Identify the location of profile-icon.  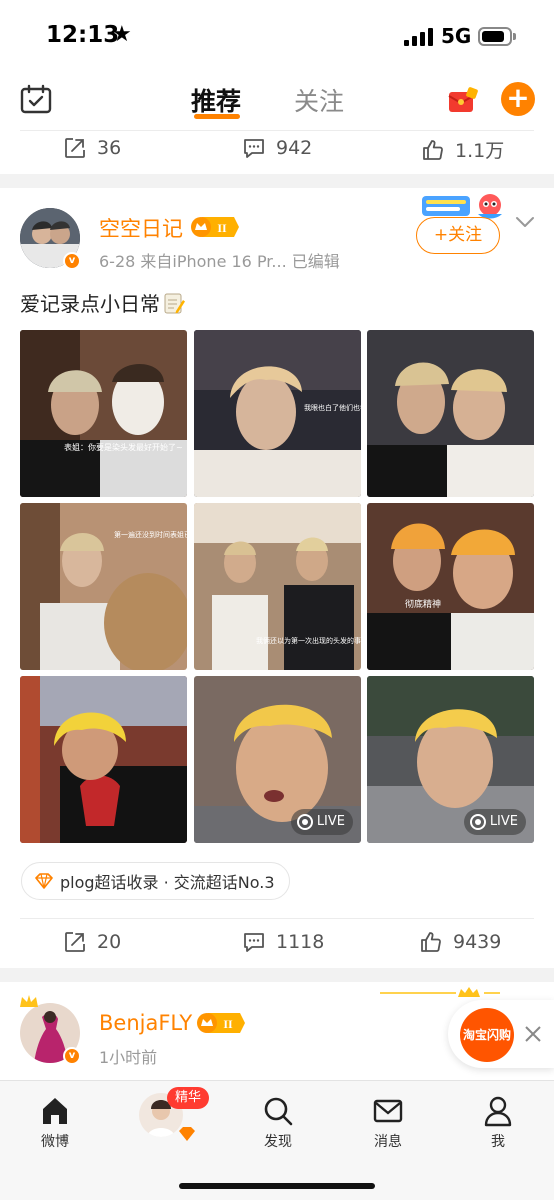
(498, 1111).